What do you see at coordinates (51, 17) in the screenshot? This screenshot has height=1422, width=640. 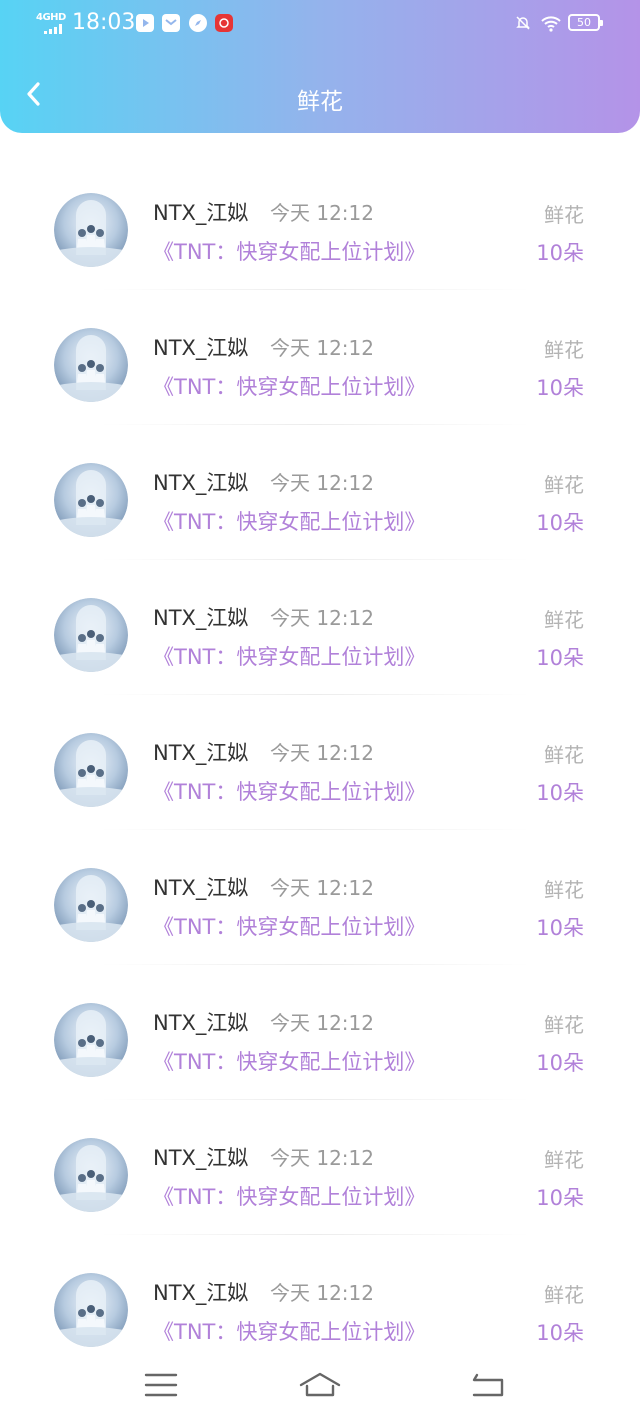 I see `network-type: 4GHD` at bounding box center [51, 17].